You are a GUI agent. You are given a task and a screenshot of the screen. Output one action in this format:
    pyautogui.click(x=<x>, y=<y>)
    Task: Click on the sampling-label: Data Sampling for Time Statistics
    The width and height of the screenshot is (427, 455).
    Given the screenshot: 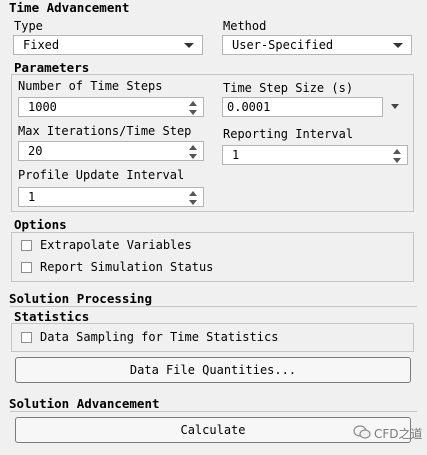 What is the action you would take?
    pyautogui.click(x=159, y=337)
    